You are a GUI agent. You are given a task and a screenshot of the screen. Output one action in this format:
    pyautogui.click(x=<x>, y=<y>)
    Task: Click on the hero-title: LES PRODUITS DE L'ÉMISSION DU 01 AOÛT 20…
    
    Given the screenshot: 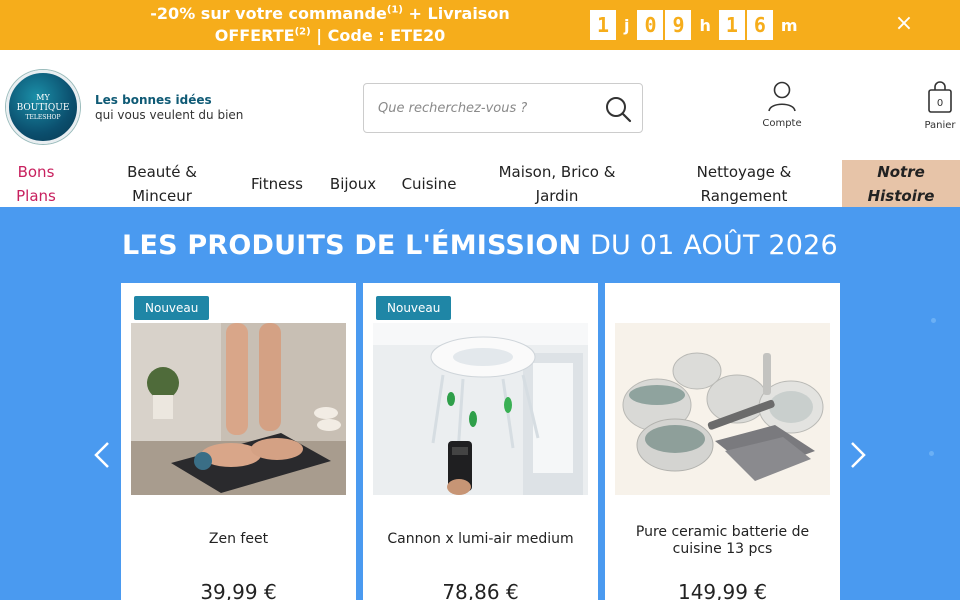 What is the action you would take?
    pyautogui.click(x=480, y=245)
    